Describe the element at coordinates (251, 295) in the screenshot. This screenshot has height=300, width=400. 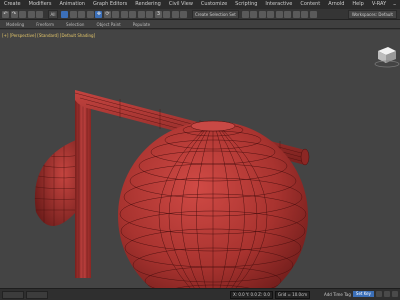
I see `coordinate-display: X: 0.0 Y: 0.0 Z: 0.0` at that location.